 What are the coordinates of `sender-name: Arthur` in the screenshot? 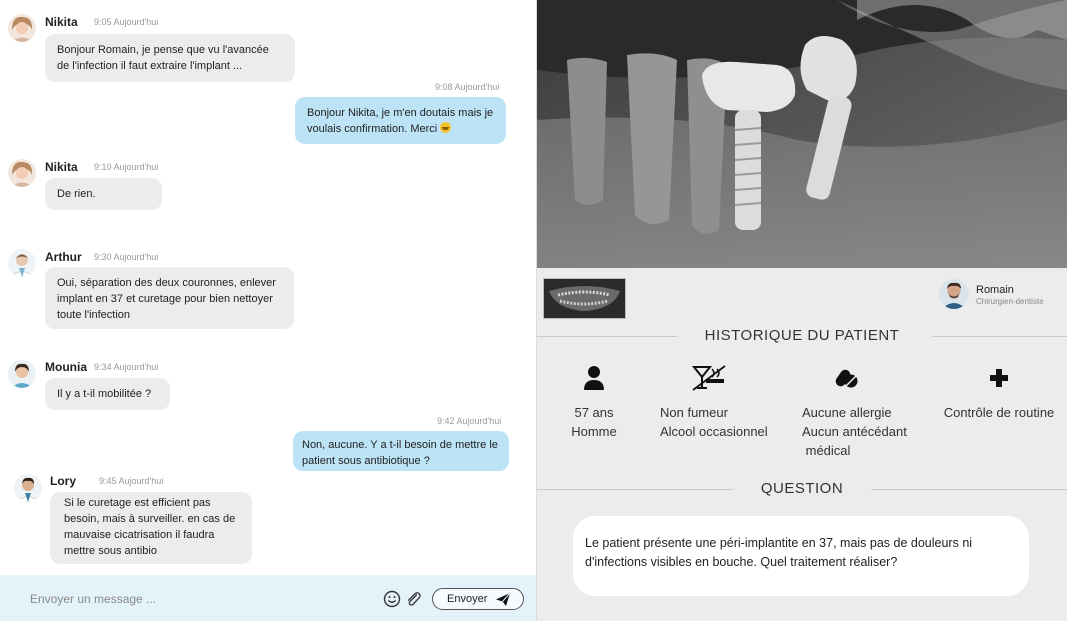 It's located at (63, 257).